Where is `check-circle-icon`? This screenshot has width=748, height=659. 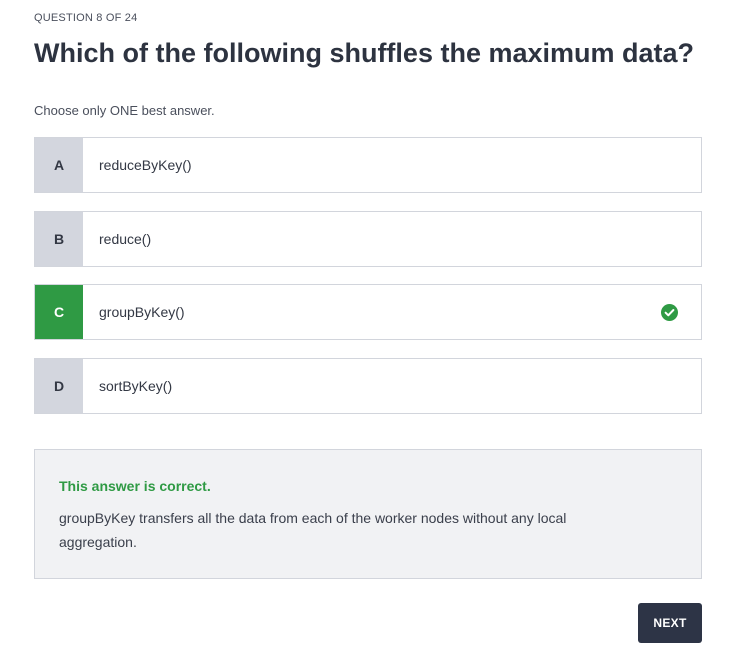 check-circle-icon is located at coordinates (669, 312).